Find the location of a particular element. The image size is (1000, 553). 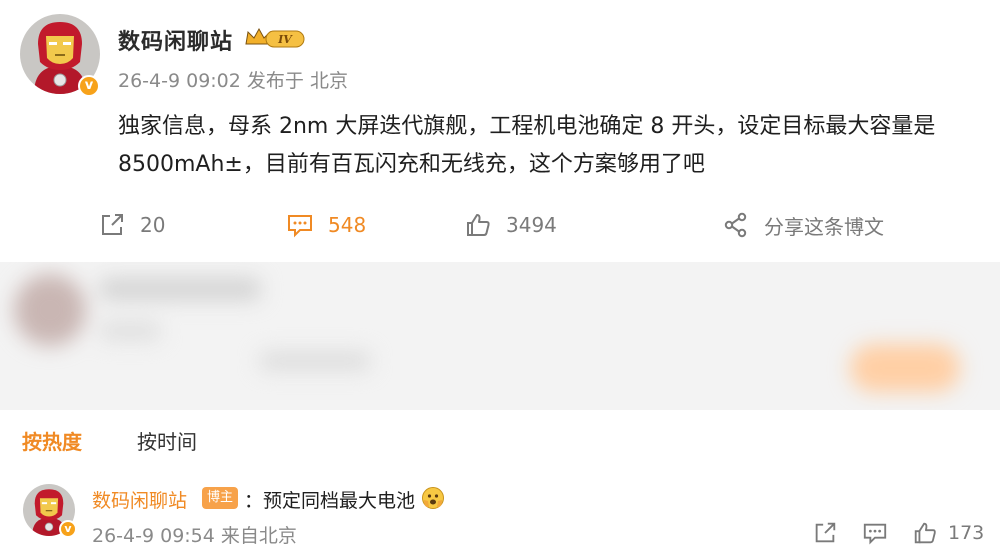

blurred-avatar is located at coordinates (50, 310).